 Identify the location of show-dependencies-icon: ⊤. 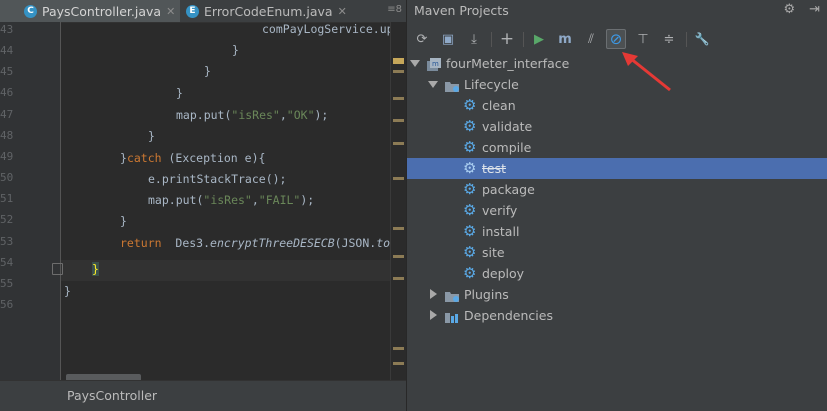
(643, 39).